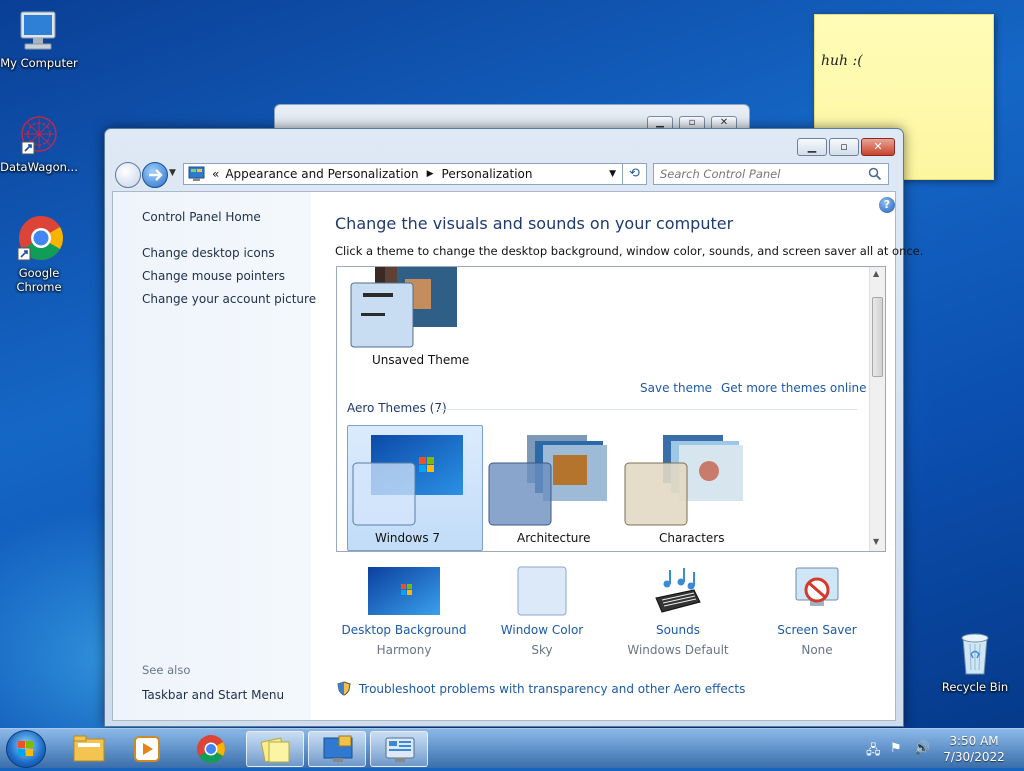  I want to click on window-color-setting: Window Color Sky, so click(542, 611).